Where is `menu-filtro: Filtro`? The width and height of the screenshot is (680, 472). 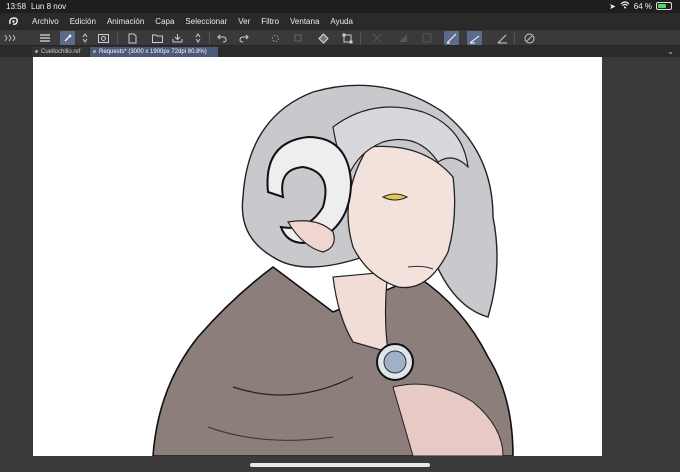 menu-filtro: Filtro is located at coordinates (270, 21).